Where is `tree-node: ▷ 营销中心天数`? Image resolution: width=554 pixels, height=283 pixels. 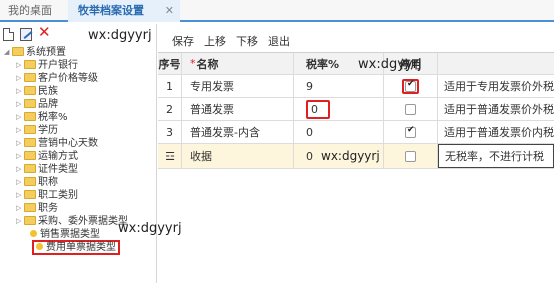 tree-node: ▷ 营销中心天数 is located at coordinates (57, 143).